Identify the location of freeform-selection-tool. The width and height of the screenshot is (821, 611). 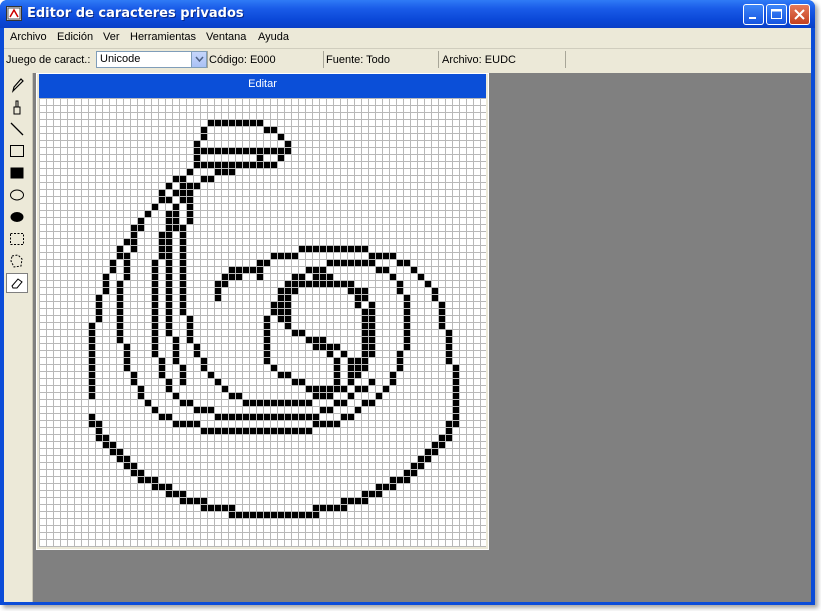
(17, 261).